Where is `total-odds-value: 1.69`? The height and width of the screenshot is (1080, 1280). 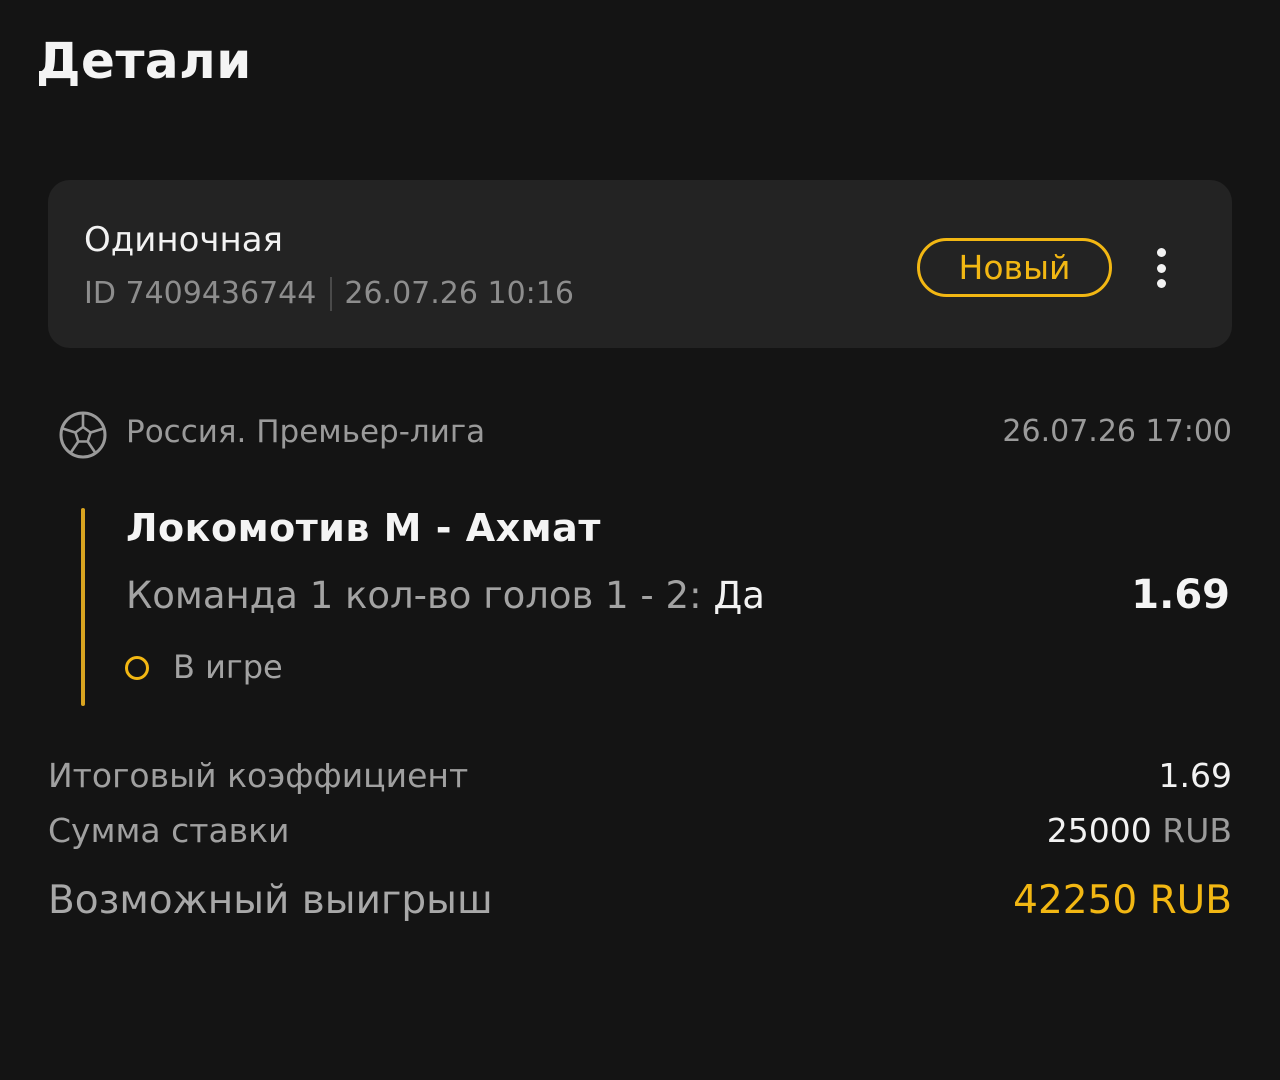
total-odds-value: 1.69 is located at coordinates (1195, 775).